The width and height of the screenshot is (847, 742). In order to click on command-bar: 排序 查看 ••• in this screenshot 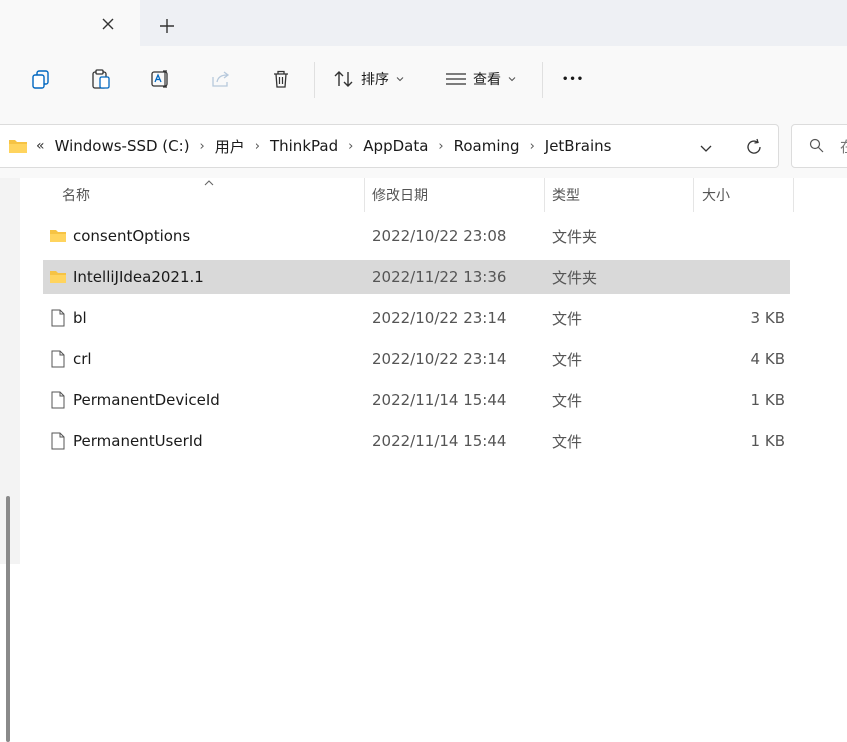, I will do `click(423, 80)`.